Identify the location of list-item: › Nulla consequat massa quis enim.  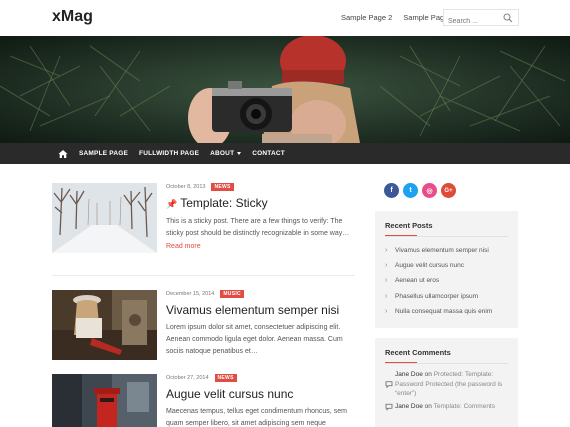
(446, 311).